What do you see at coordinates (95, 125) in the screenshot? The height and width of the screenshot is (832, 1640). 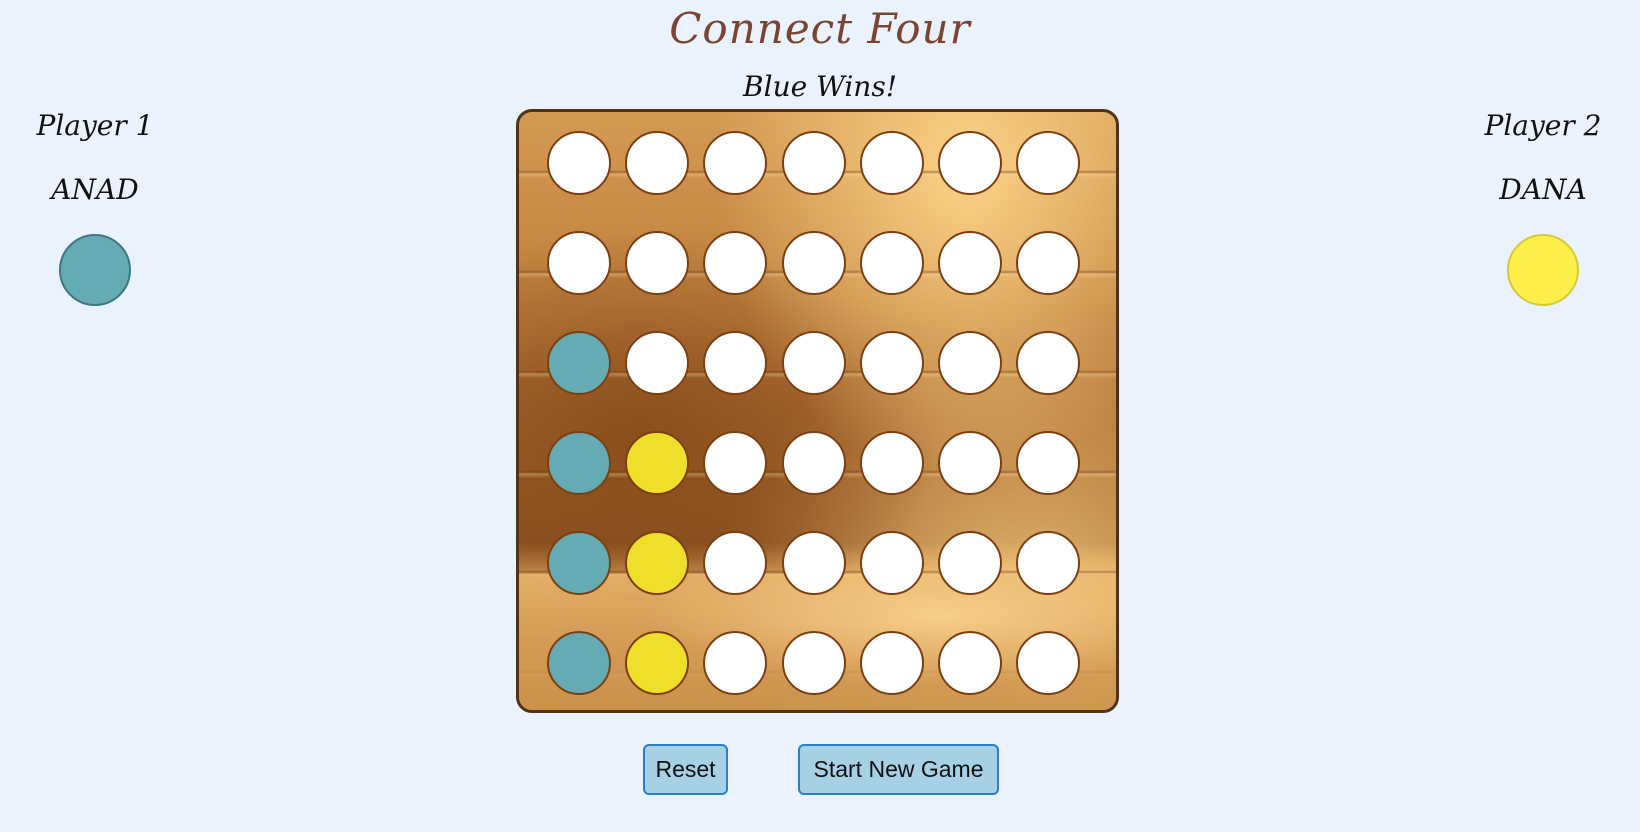 I see `player-1-label: Player 1` at bounding box center [95, 125].